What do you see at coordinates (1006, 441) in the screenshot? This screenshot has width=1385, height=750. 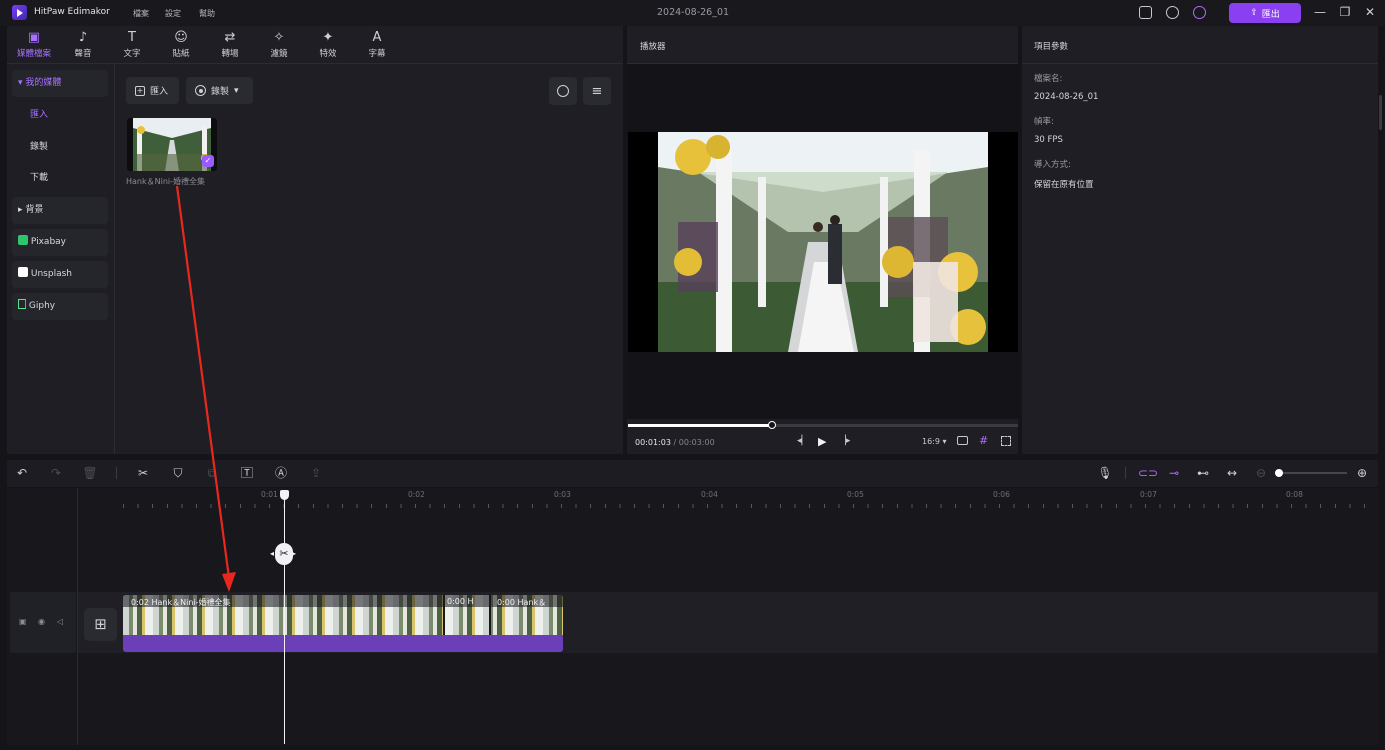 I see `fullscreen-icon` at bounding box center [1006, 441].